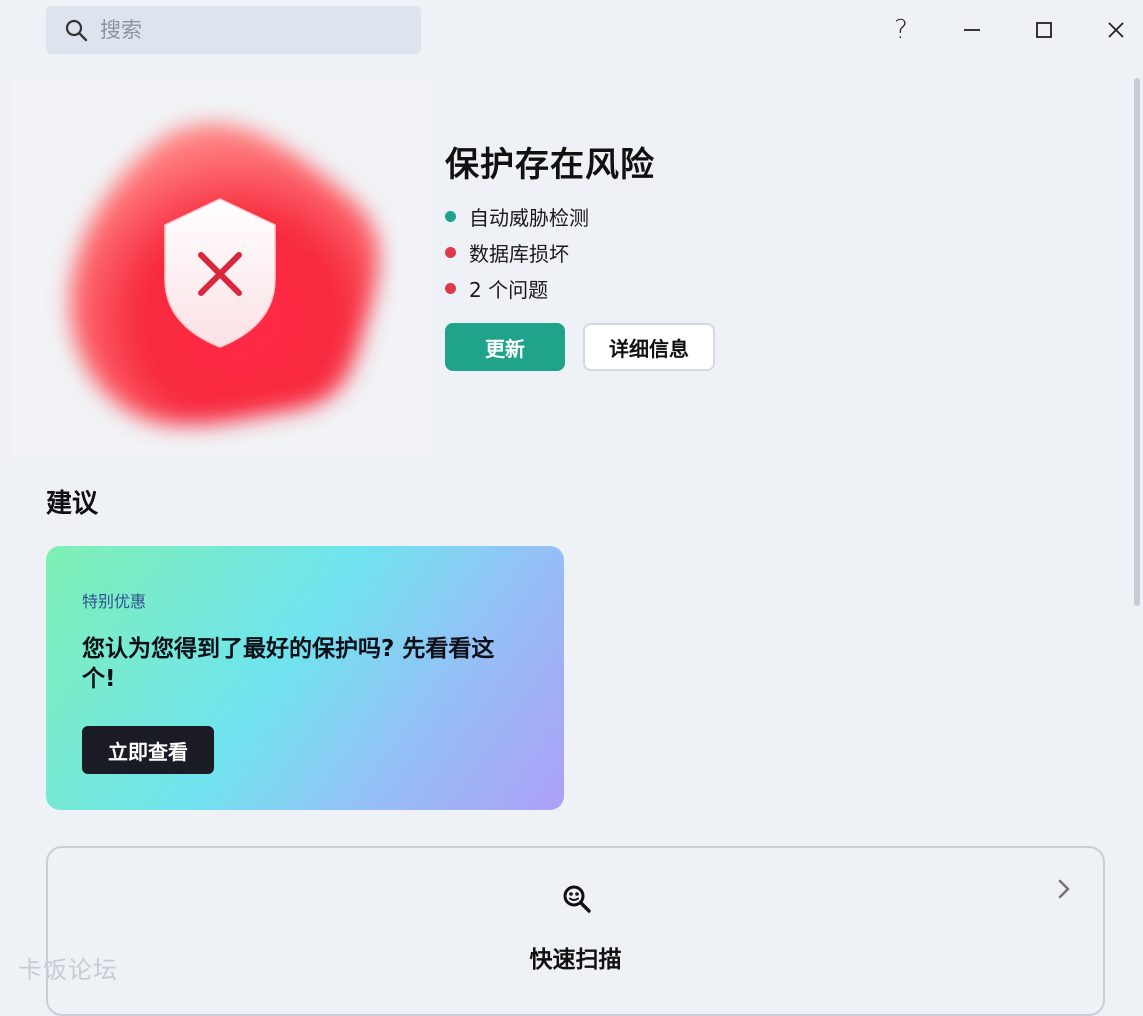  What do you see at coordinates (450, 216) in the screenshot?
I see `status-ok-dot` at bounding box center [450, 216].